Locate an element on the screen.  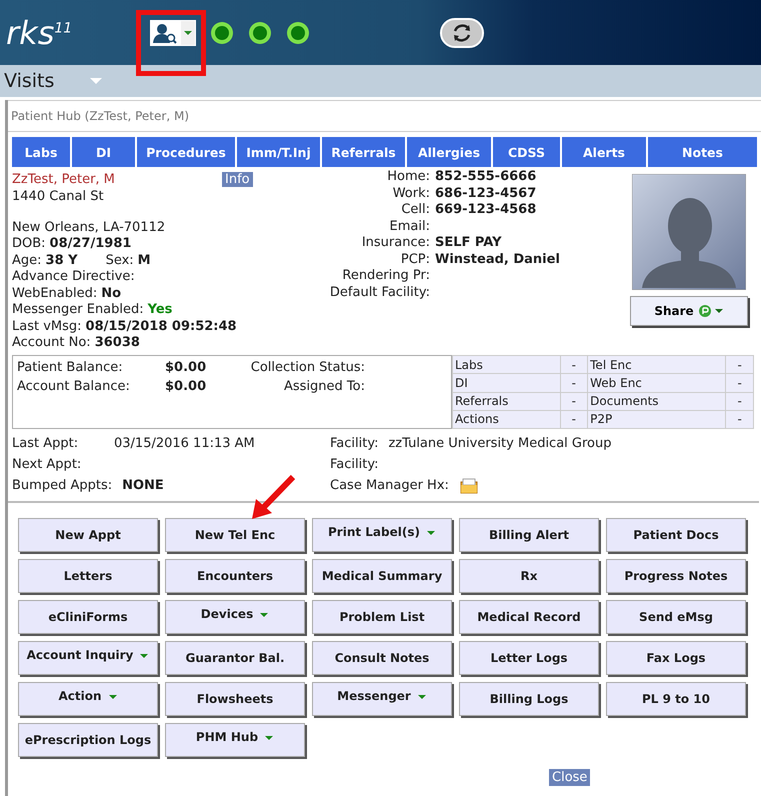
refresh-button is located at coordinates (462, 32).